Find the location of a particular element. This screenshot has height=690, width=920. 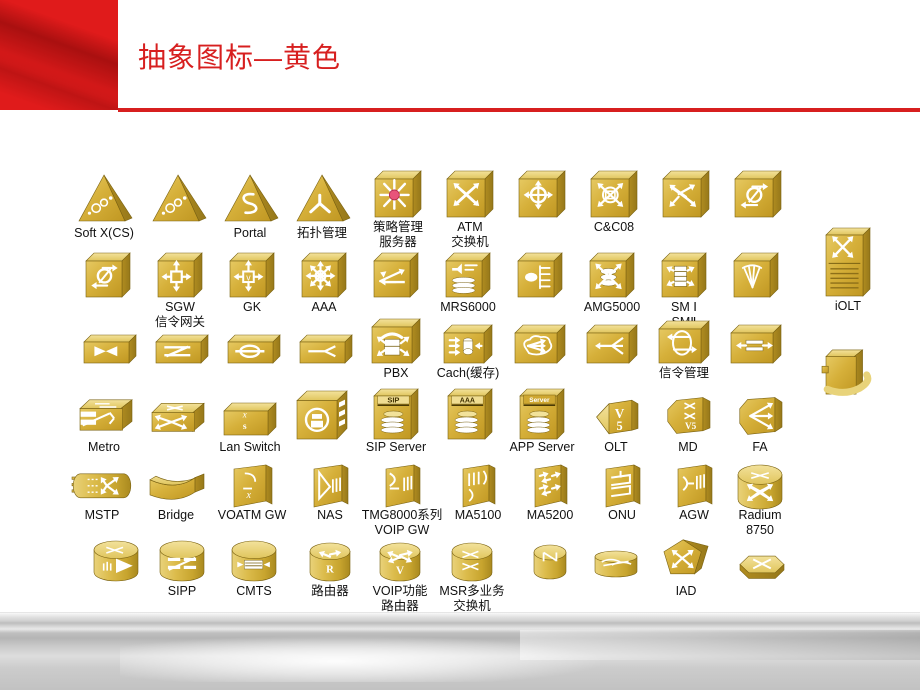

icon-label: iOLT is located at coordinates (848, 306).